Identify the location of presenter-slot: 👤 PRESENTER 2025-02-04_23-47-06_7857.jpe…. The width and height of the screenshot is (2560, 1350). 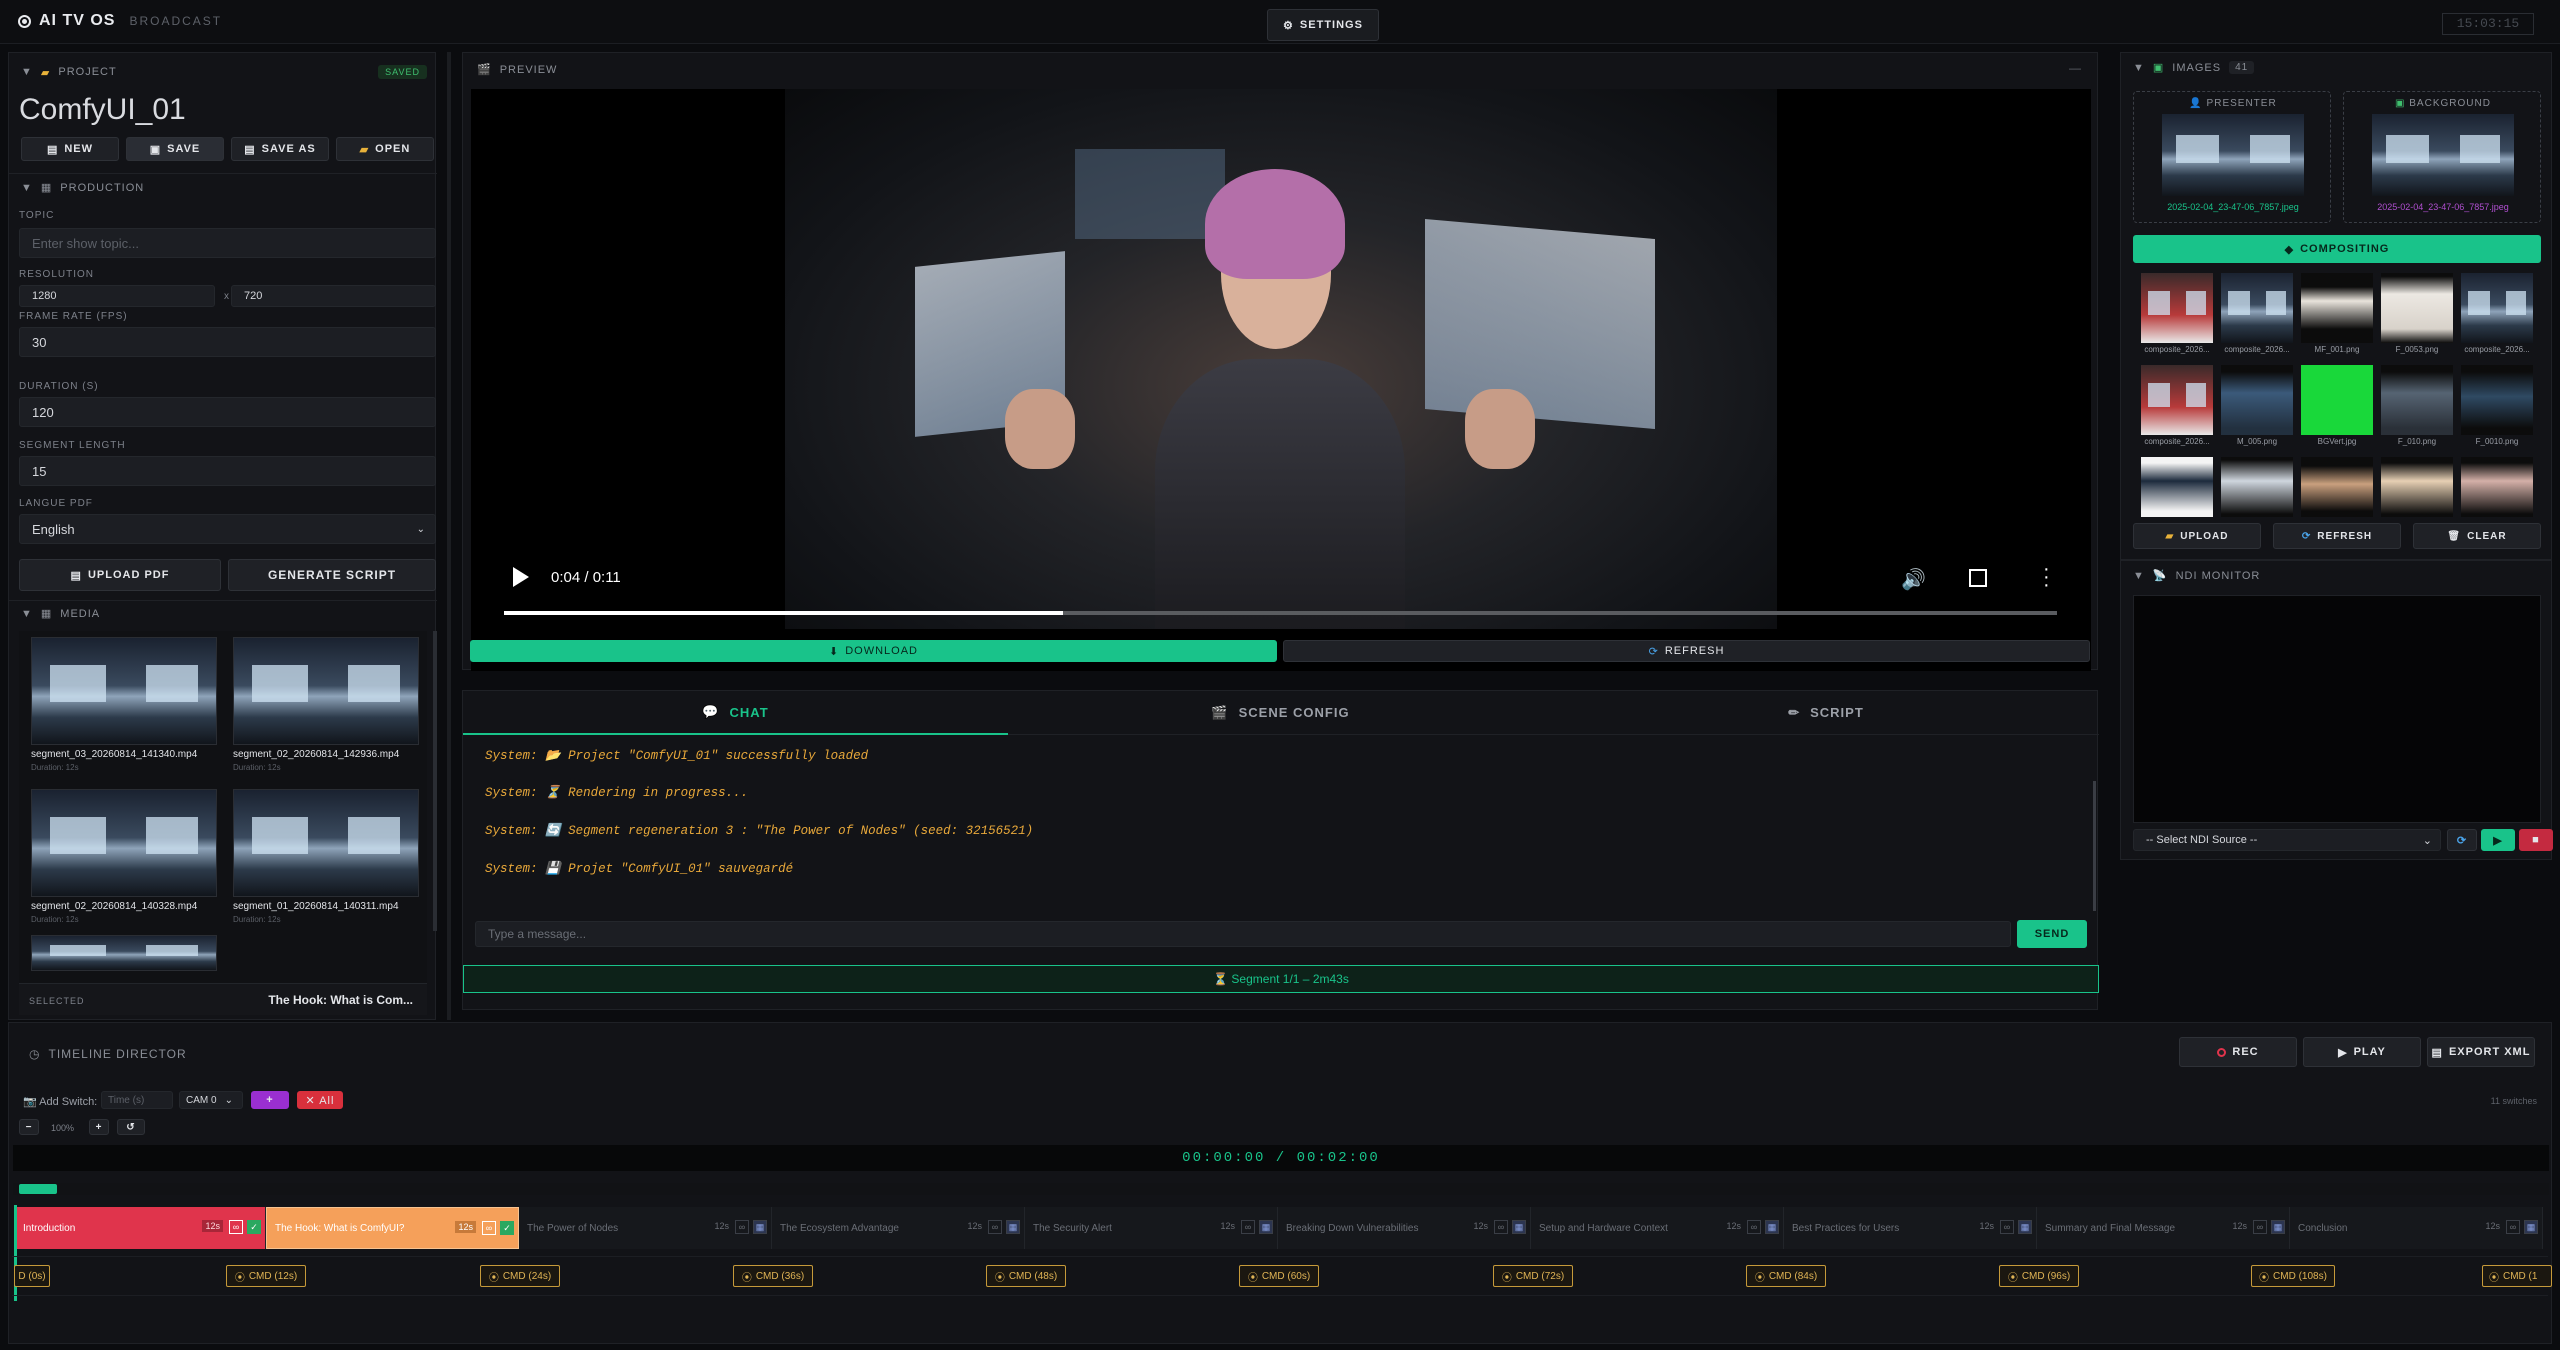
(2232, 157).